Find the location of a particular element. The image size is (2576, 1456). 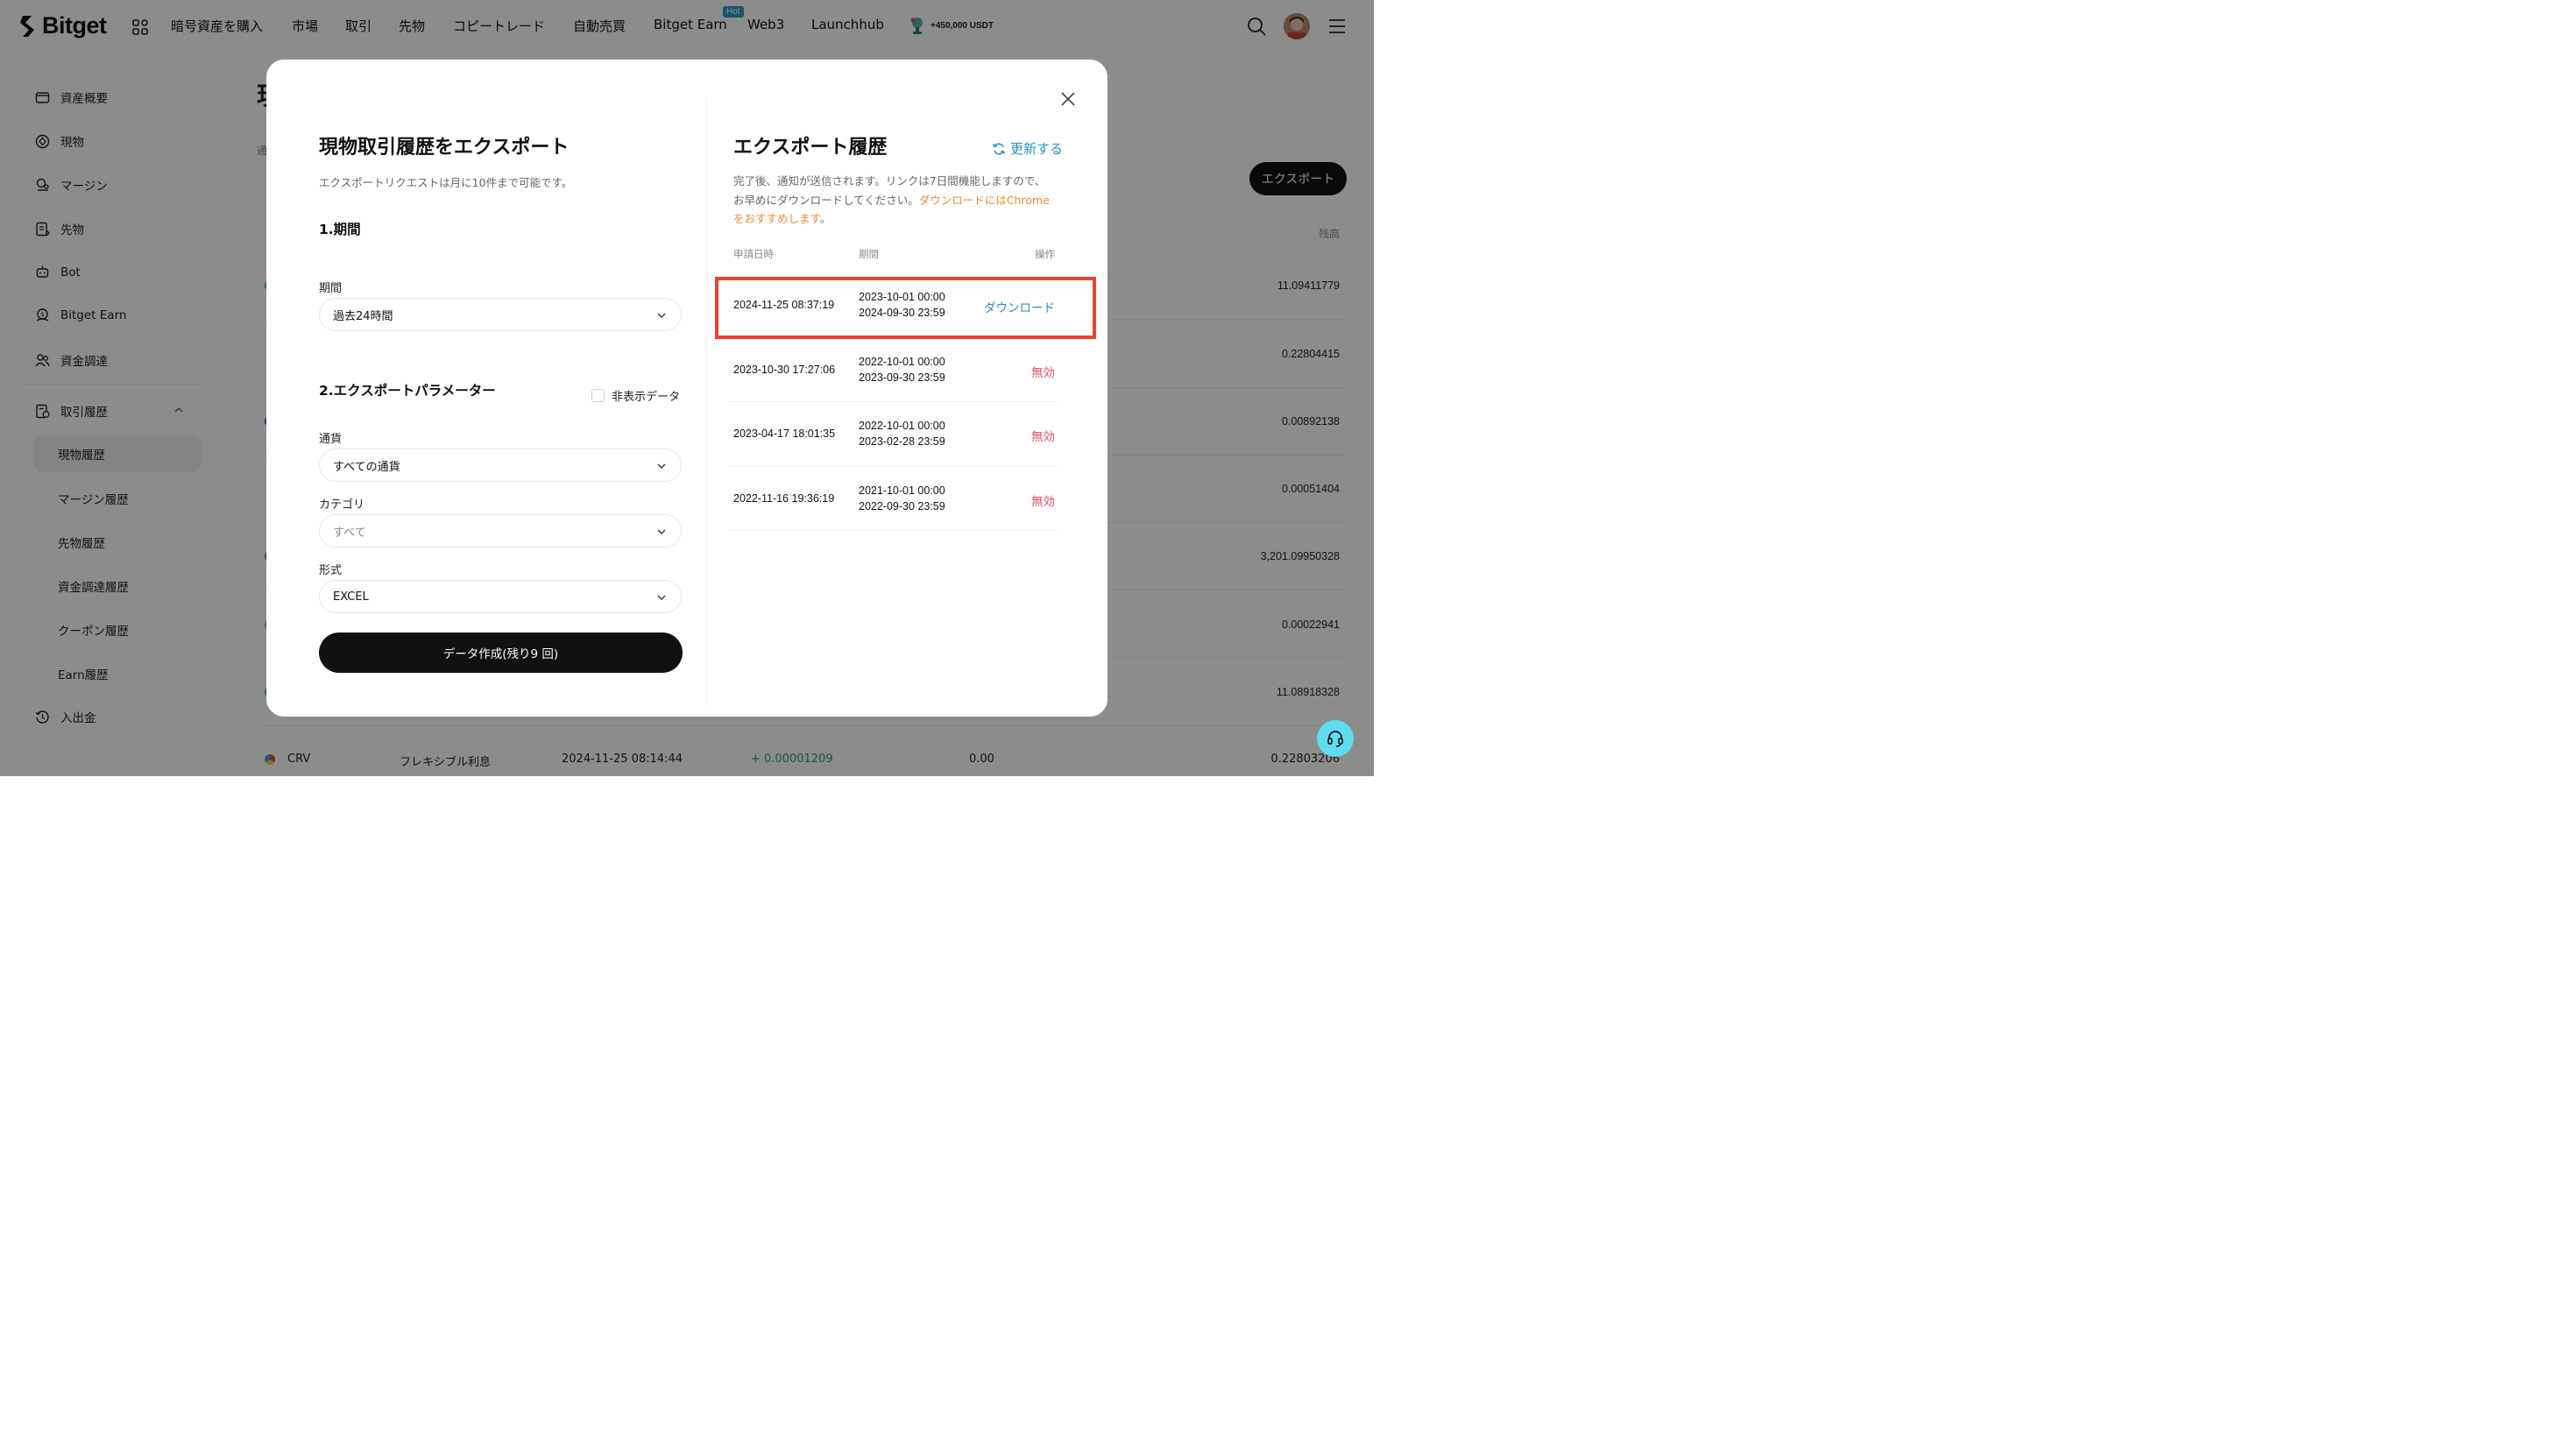

format-value: EXCEL is located at coordinates (351, 597).